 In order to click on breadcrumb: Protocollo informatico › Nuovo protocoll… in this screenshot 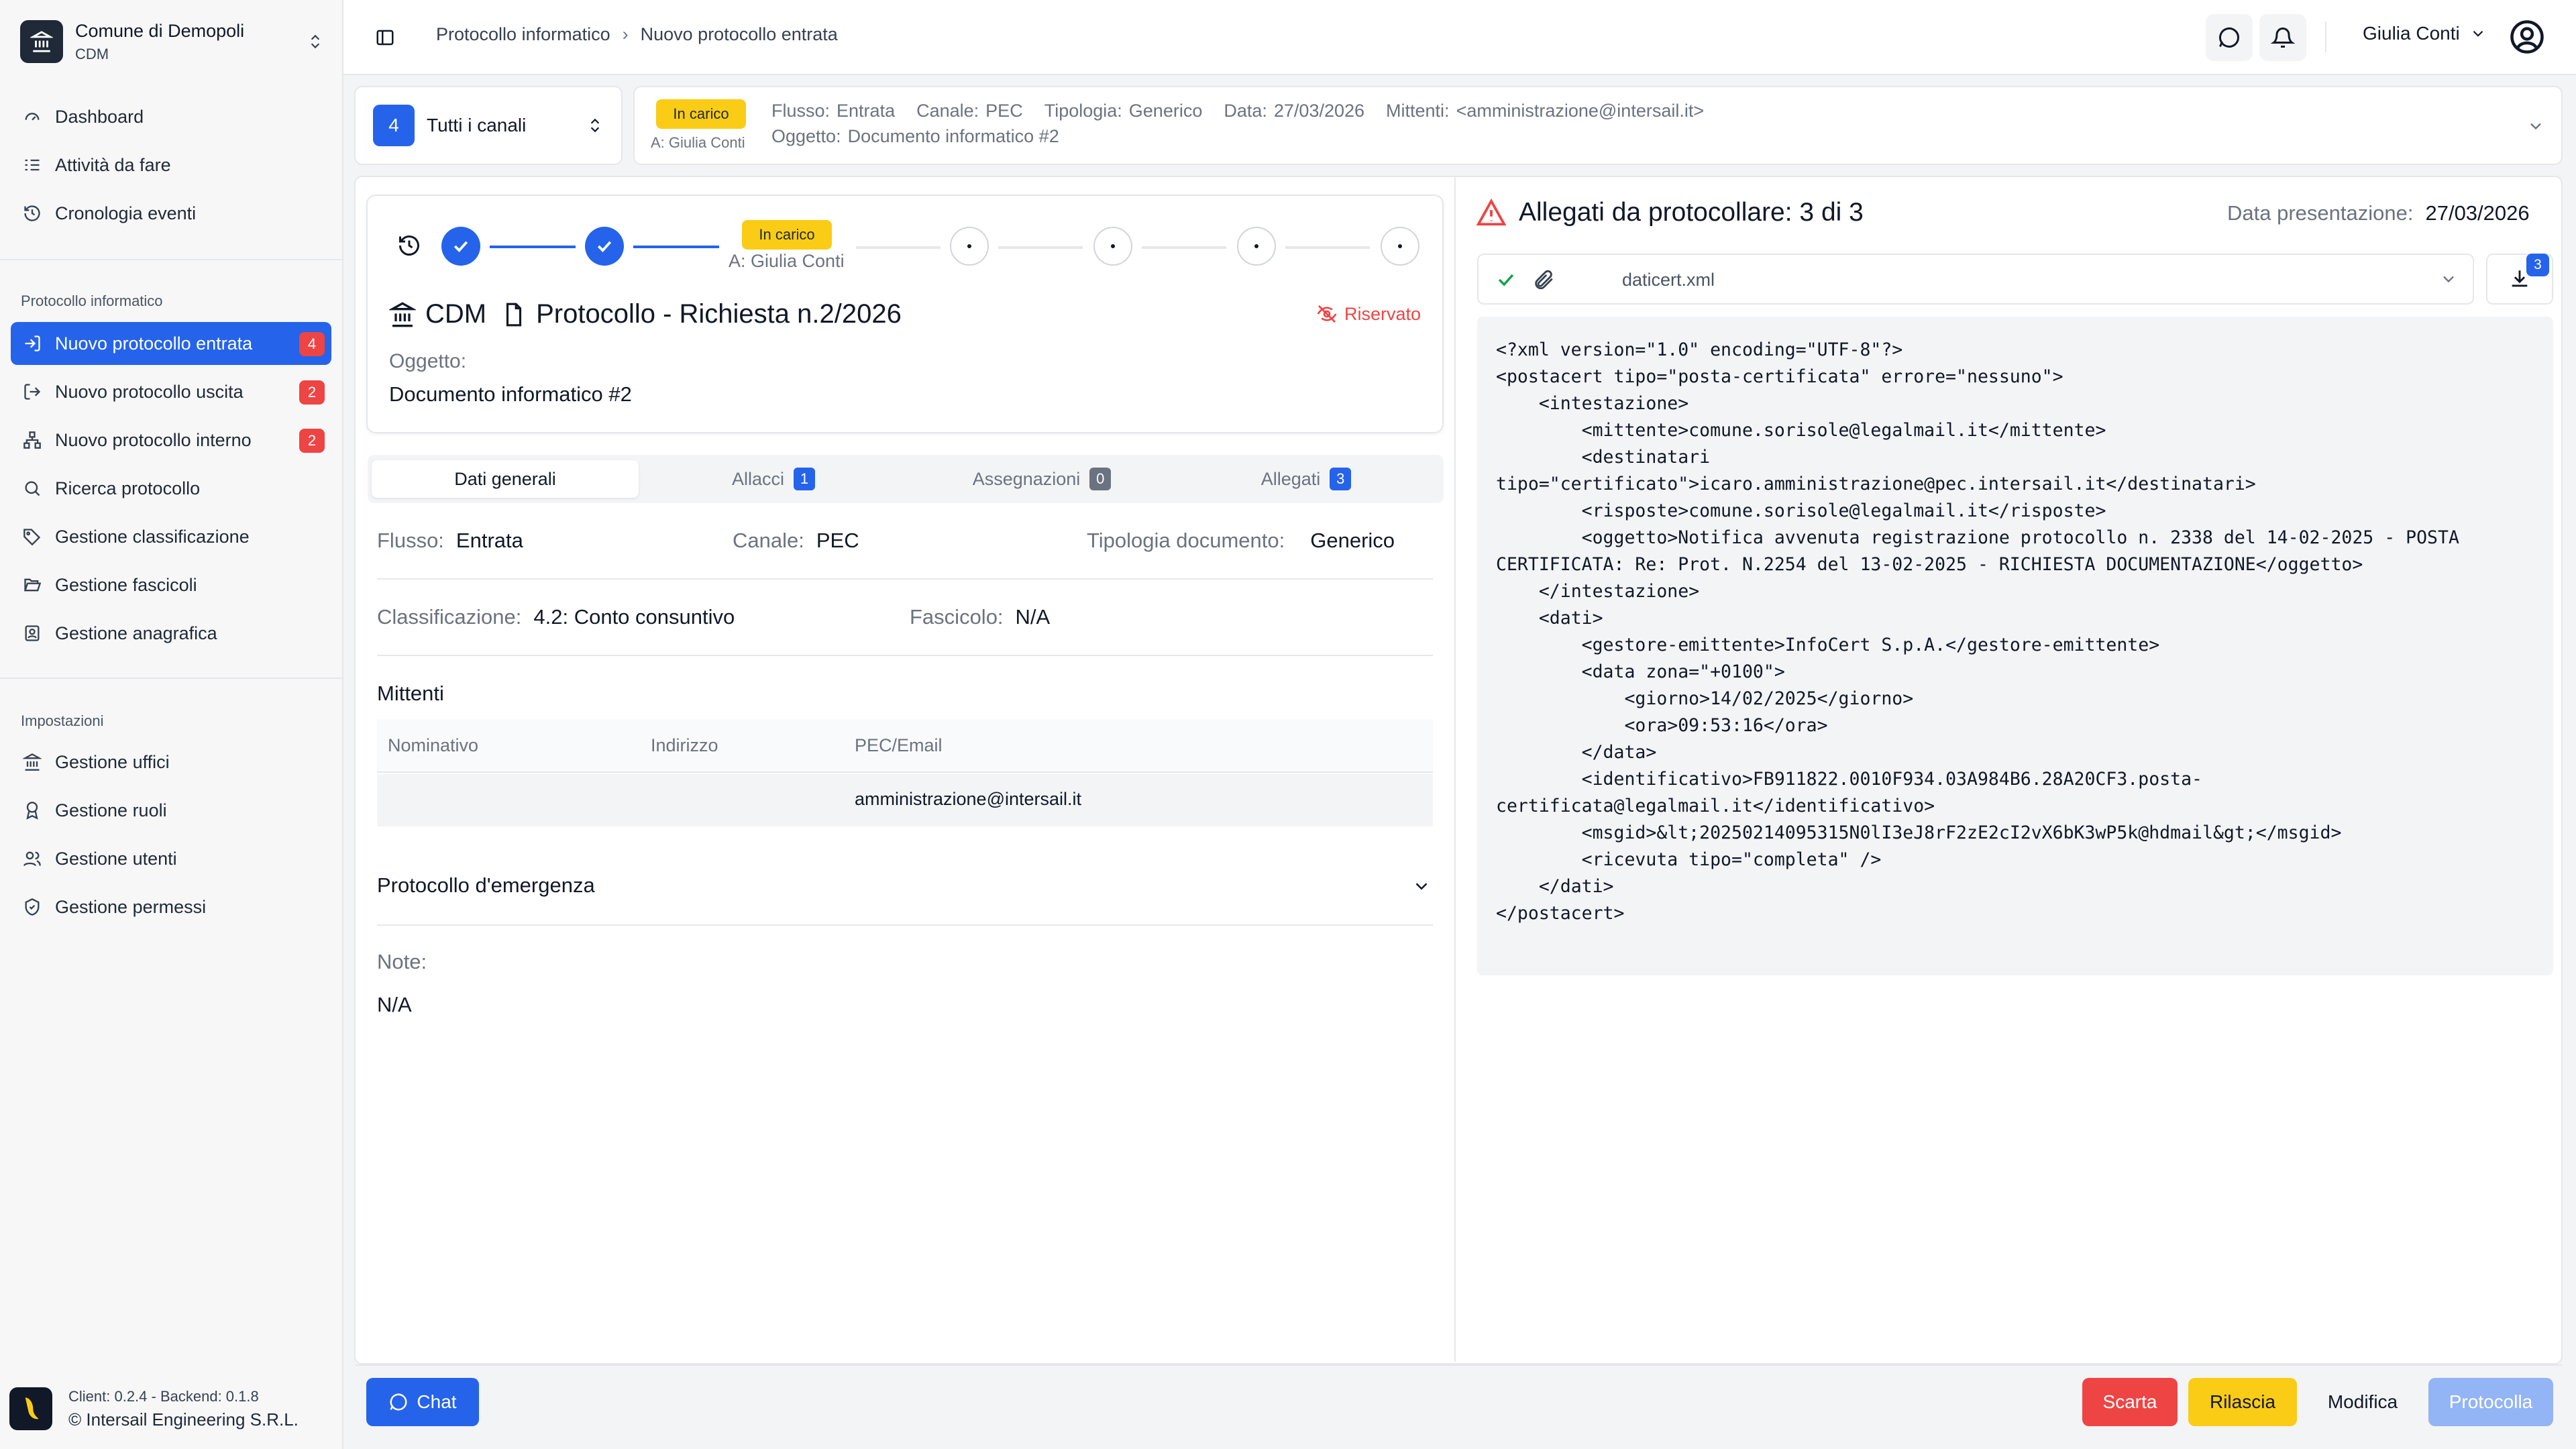, I will do `click(637, 34)`.